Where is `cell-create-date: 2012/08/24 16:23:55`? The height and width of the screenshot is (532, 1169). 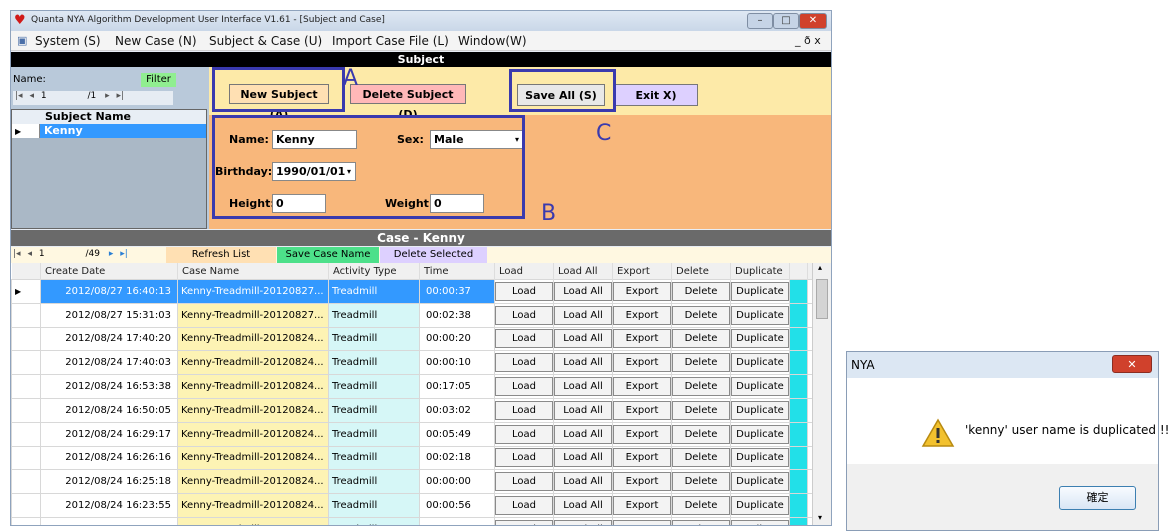
cell-create-date: 2012/08/24 16:23:55 is located at coordinates (109, 505).